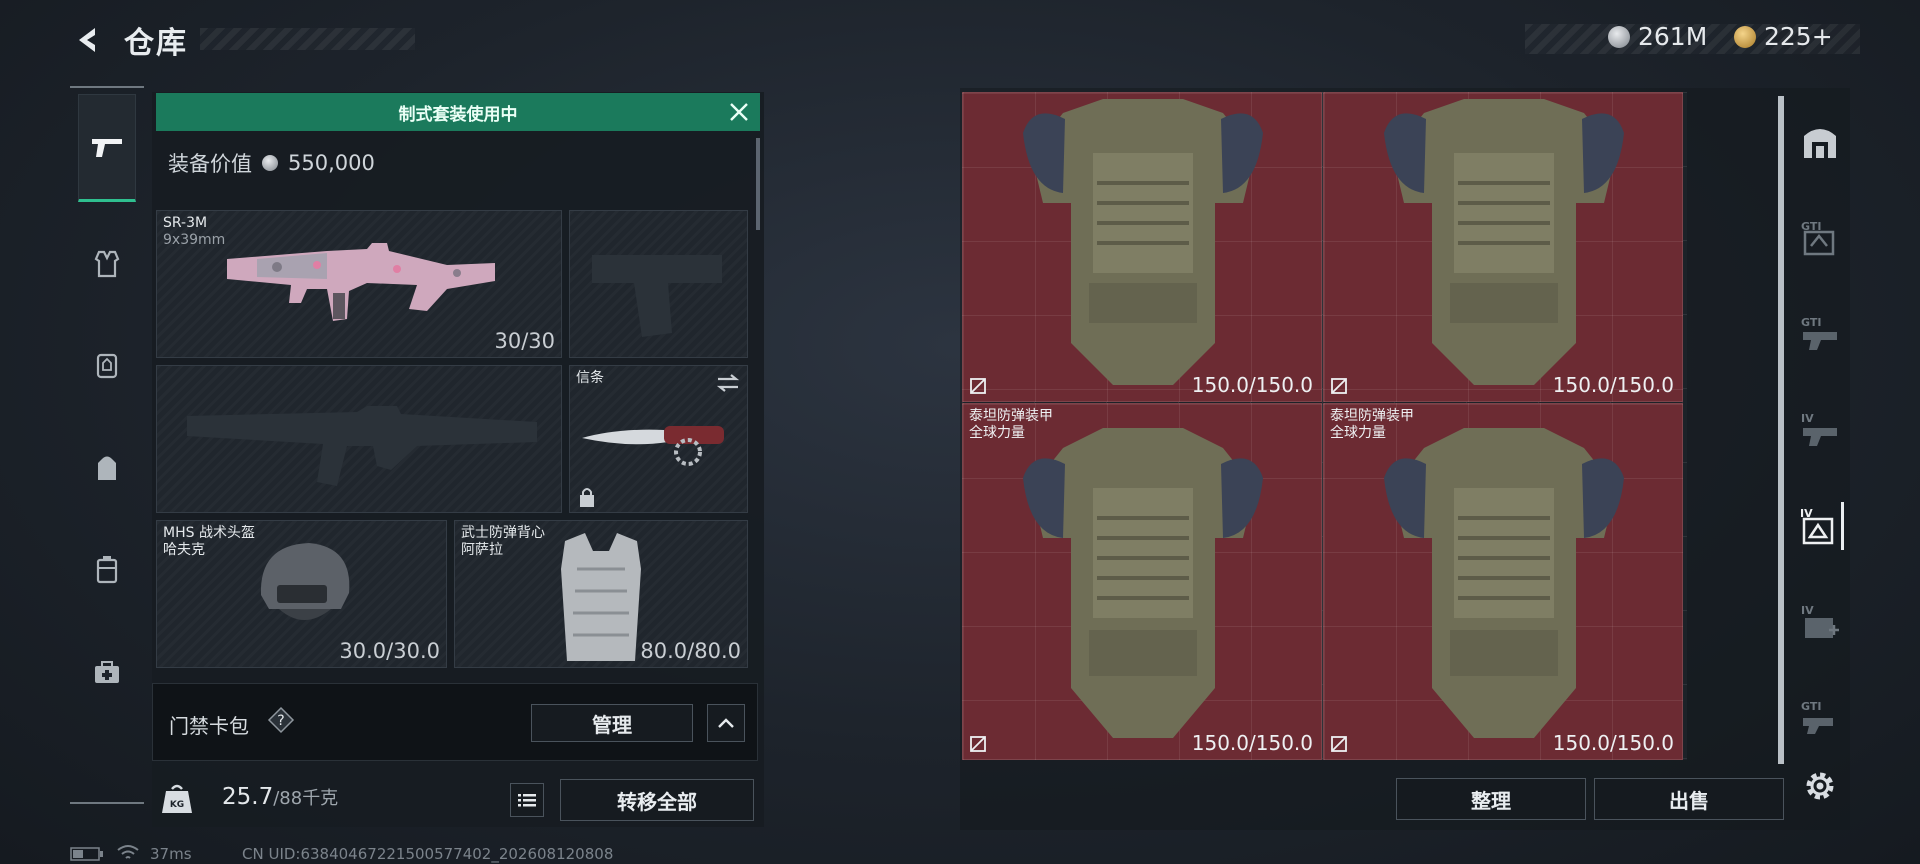 This screenshot has width=1920, height=864. I want to click on nav-backpacks, so click(107, 468).